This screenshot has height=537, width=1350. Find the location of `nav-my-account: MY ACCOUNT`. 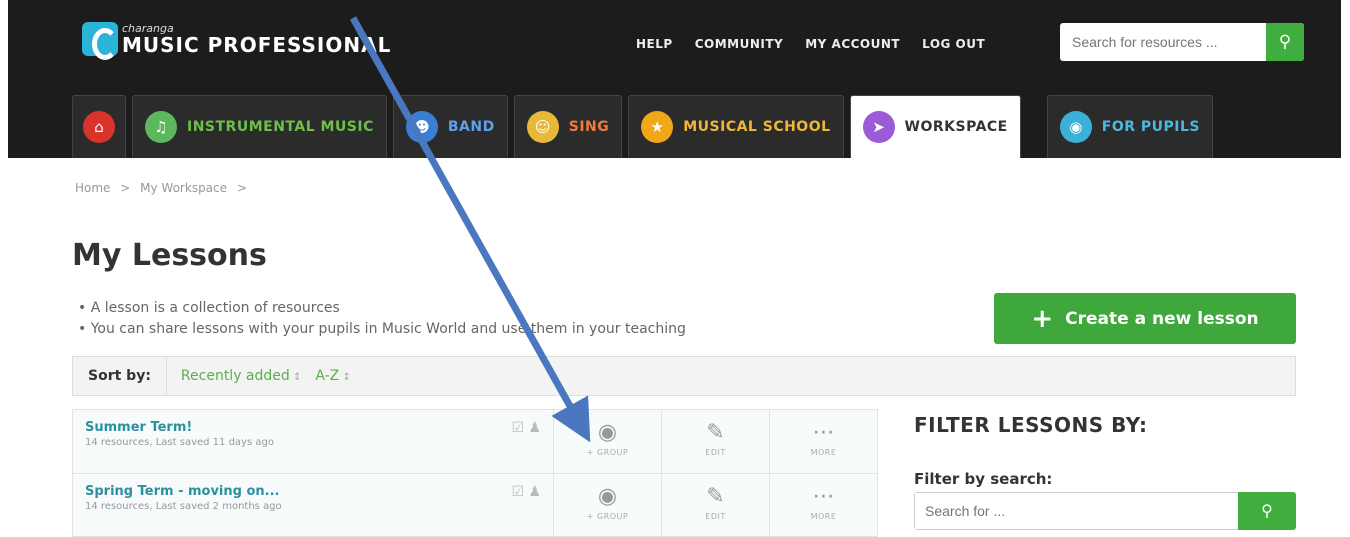

nav-my-account: MY ACCOUNT is located at coordinates (852, 44).